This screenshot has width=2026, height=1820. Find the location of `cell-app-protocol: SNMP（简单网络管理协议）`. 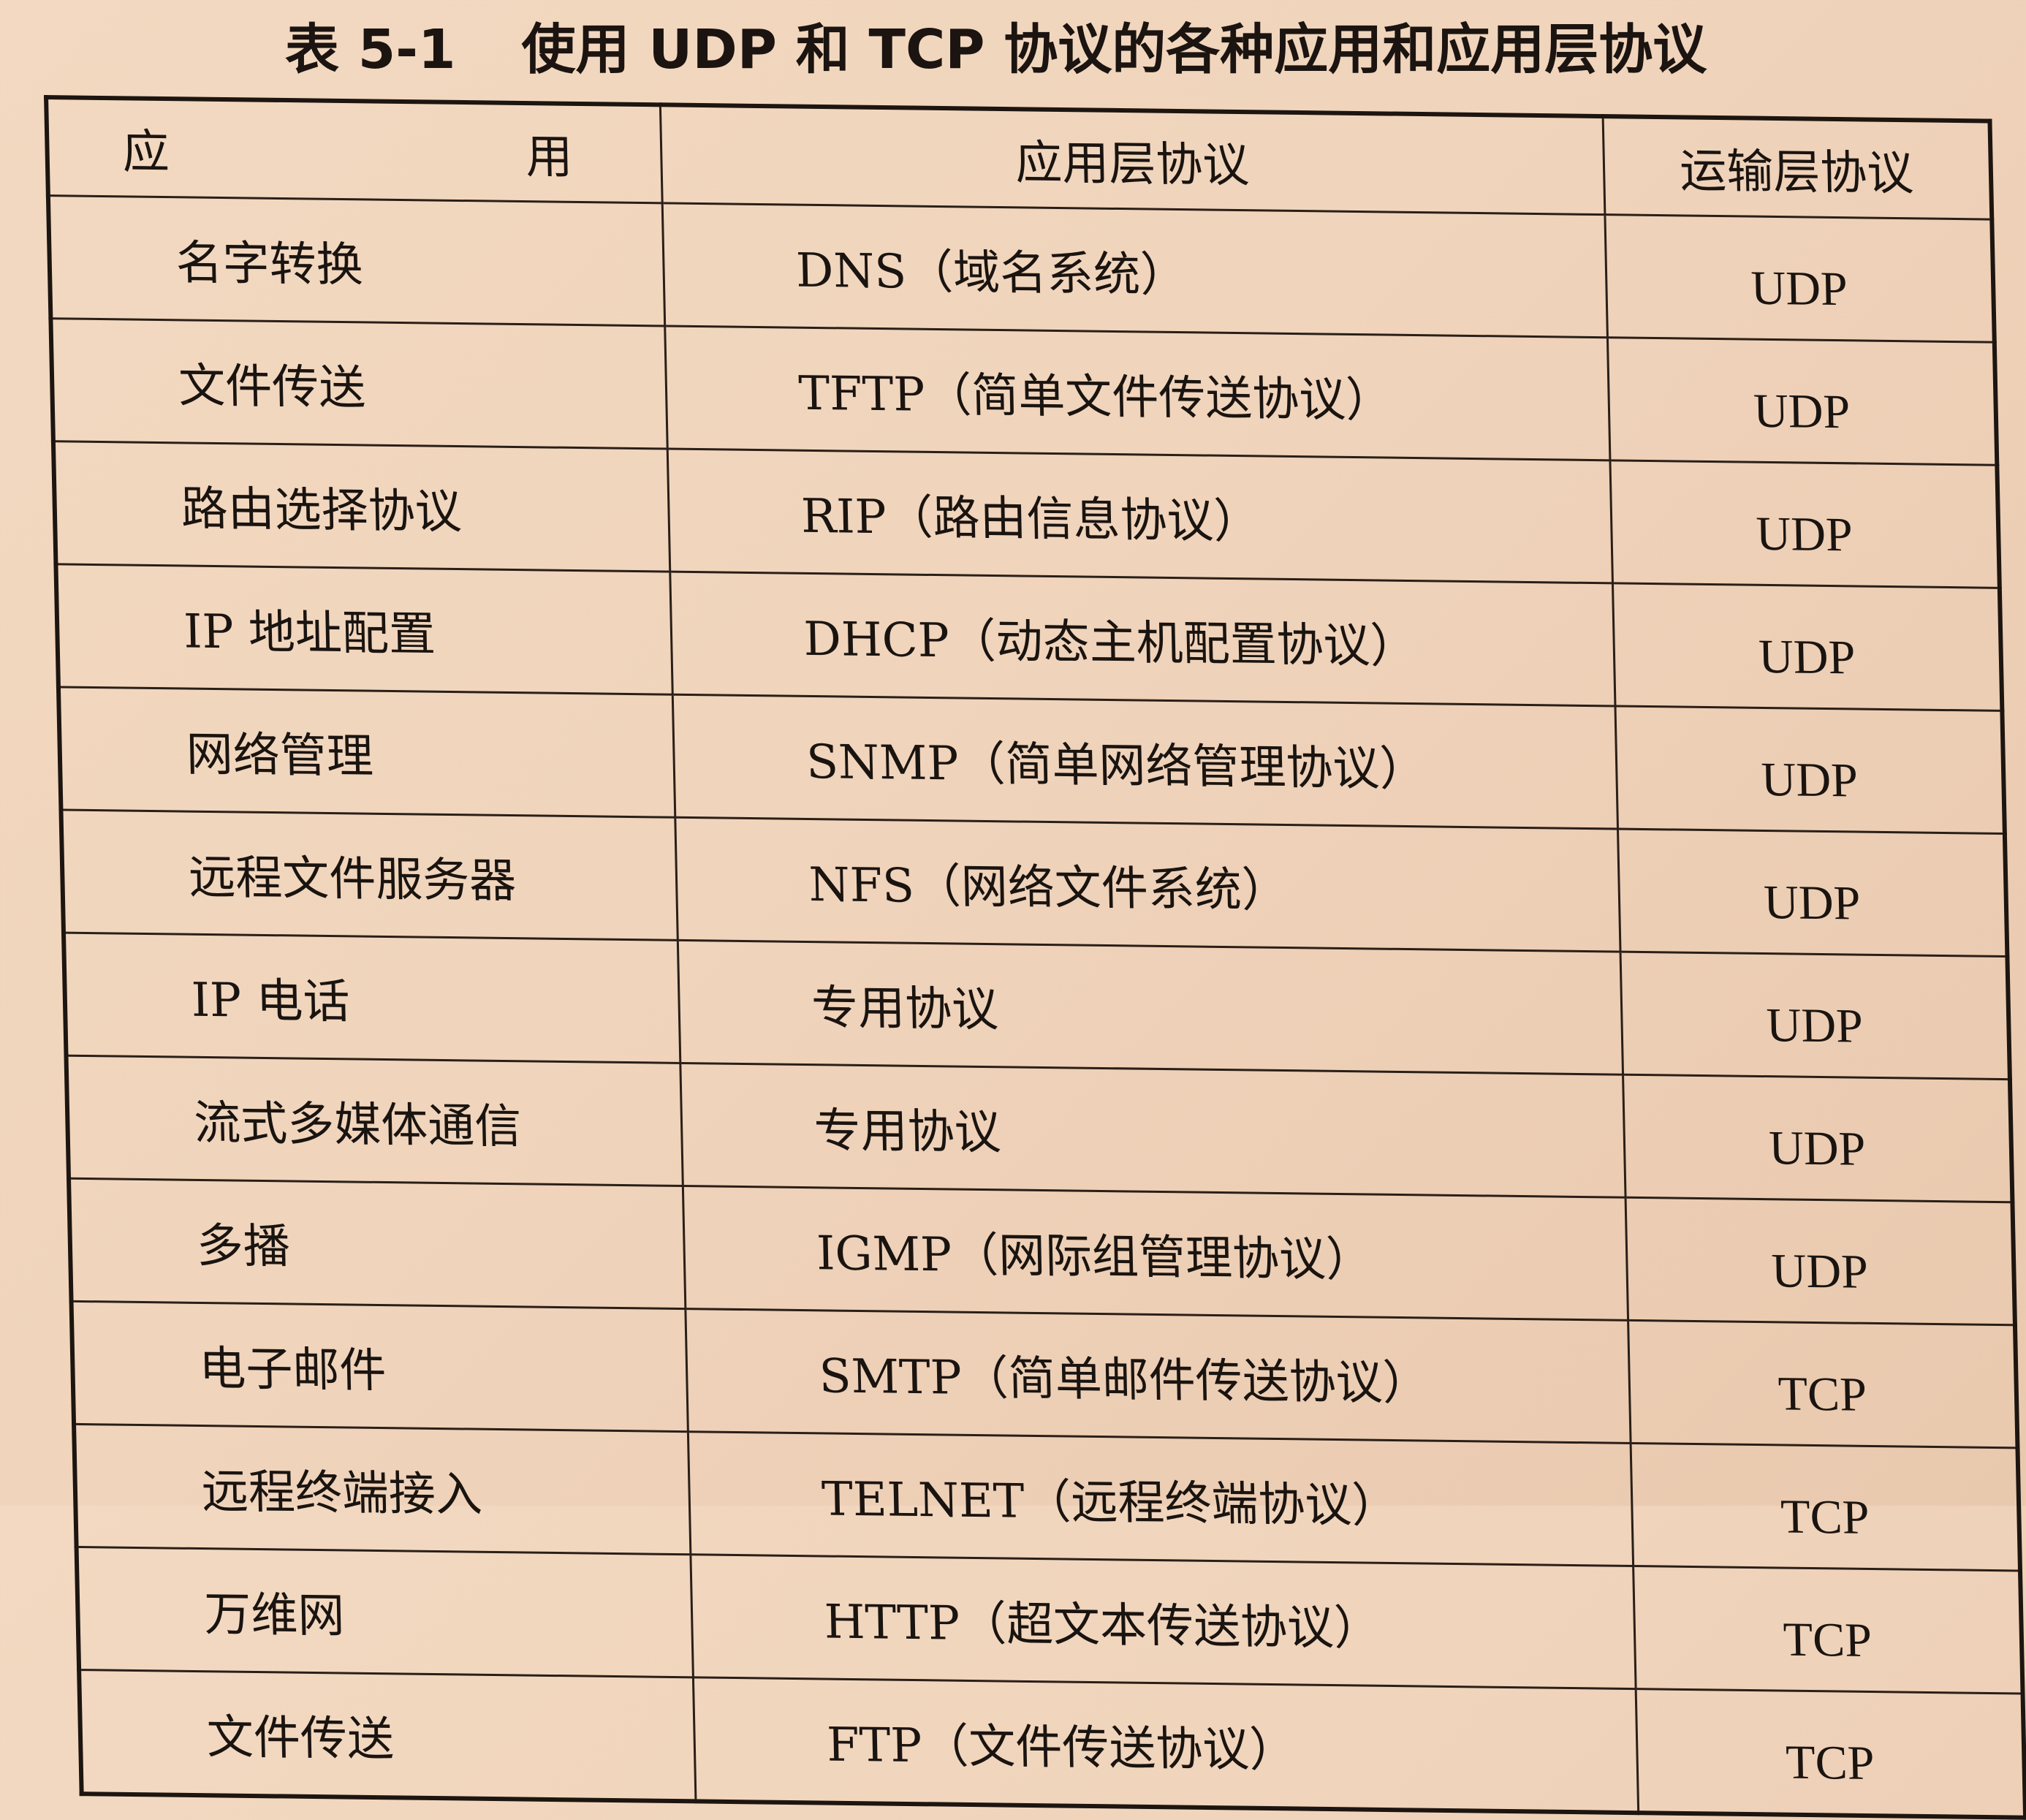

cell-app-protocol: SNMP（简单网络管理协议） is located at coordinates (1145, 762).